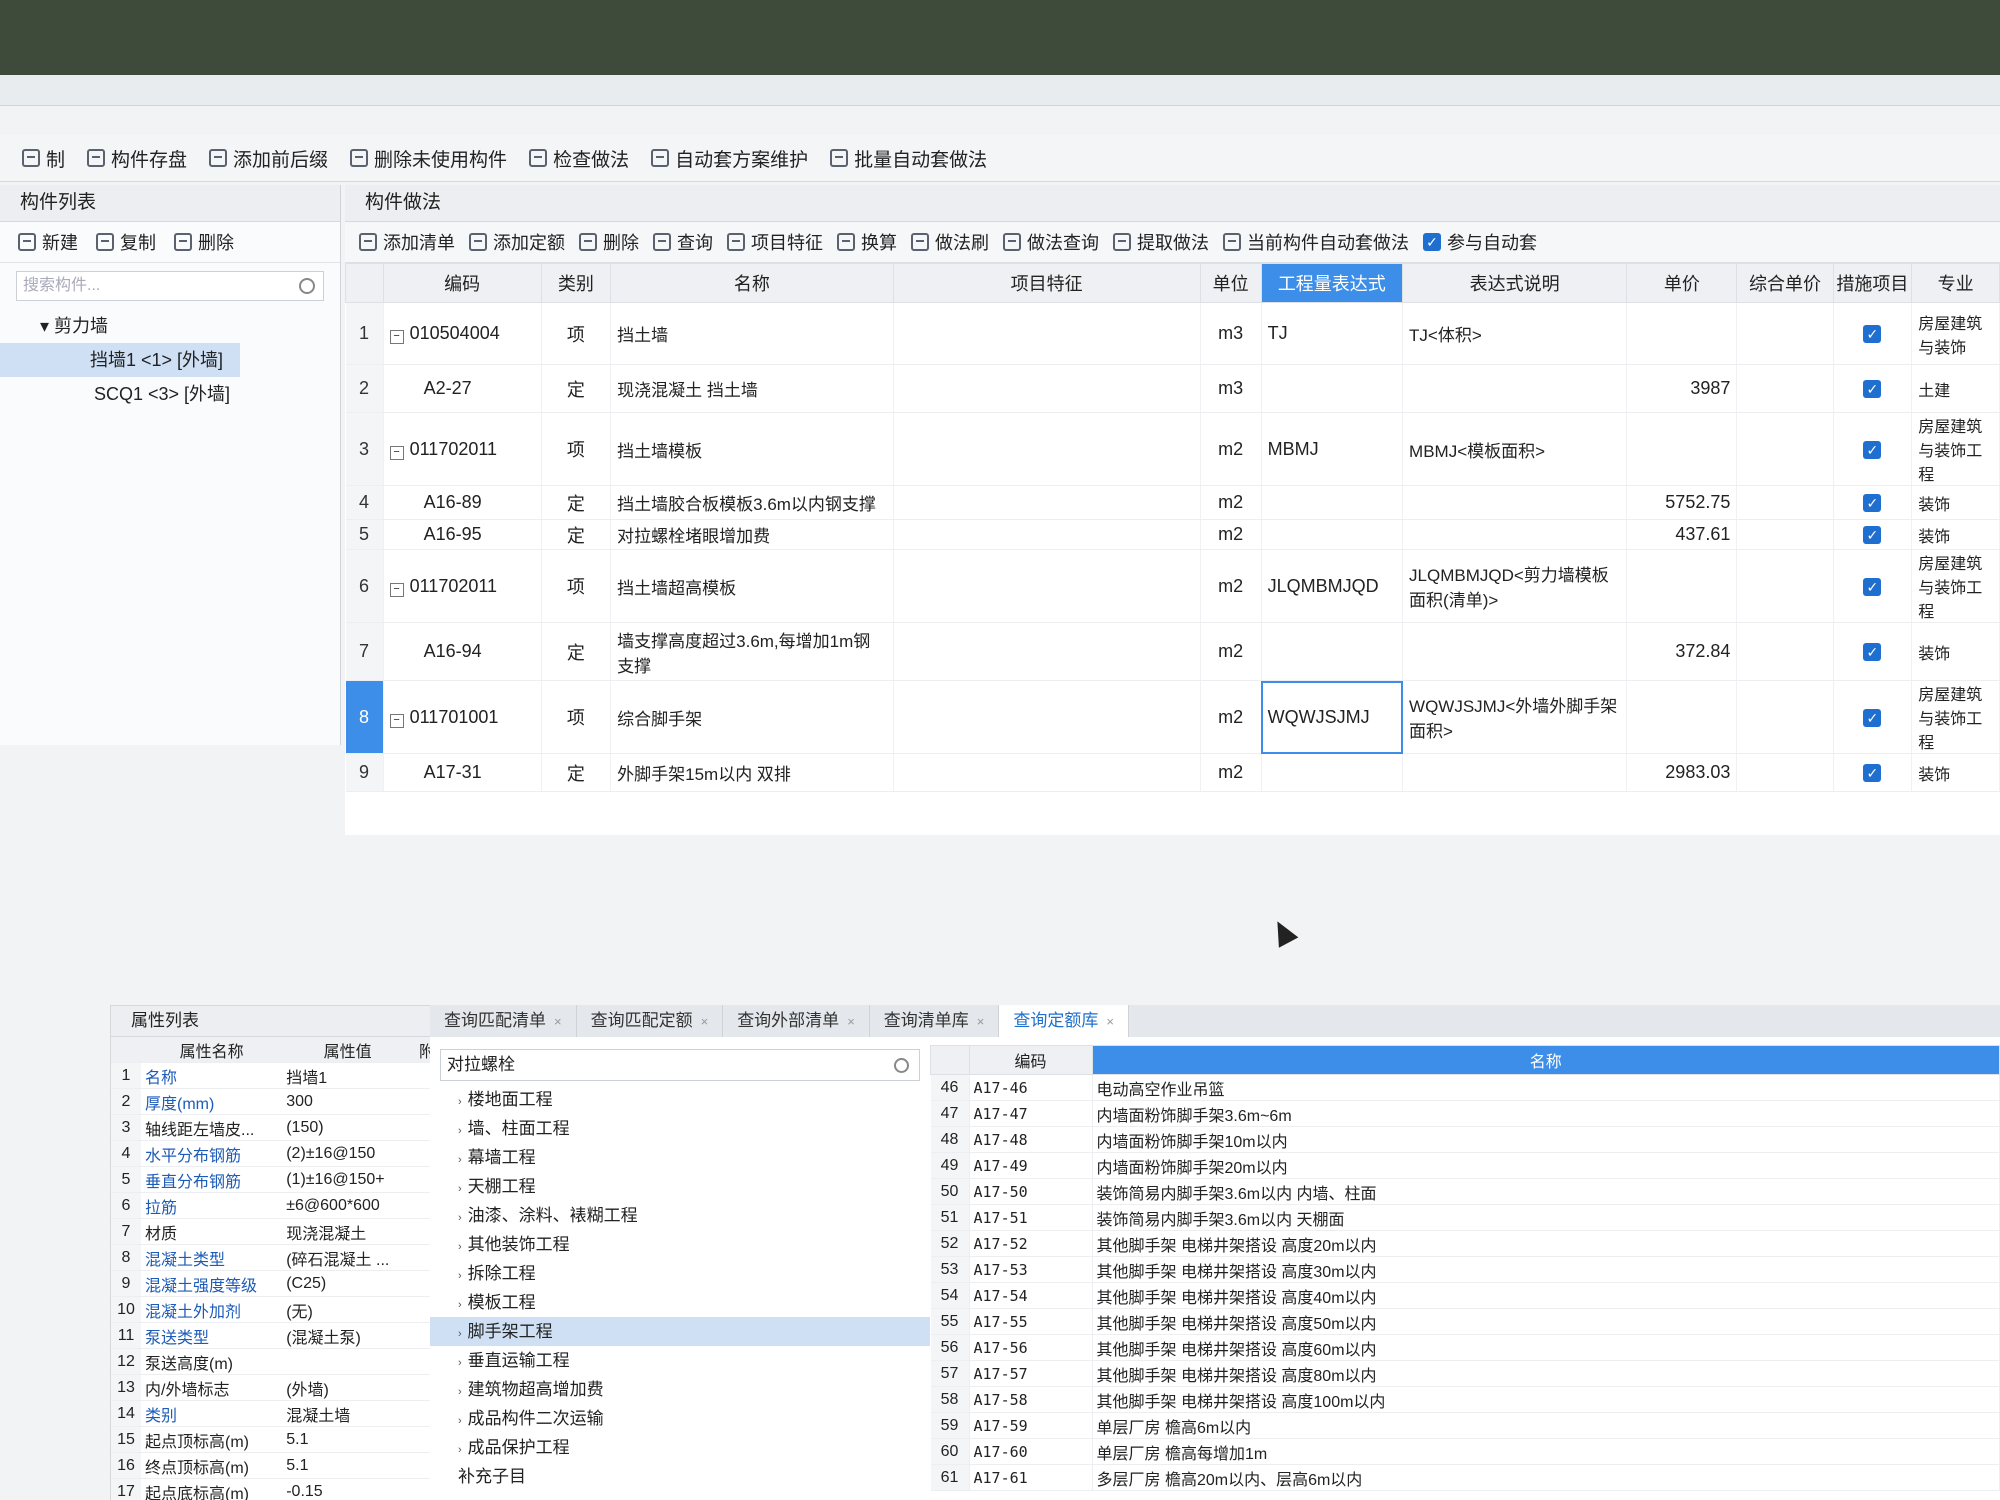 The image size is (2000, 1500). What do you see at coordinates (276, 1387) in the screenshot?
I see `prop-row: 13 内/外墙标志 (外墙)` at bounding box center [276, 1387].